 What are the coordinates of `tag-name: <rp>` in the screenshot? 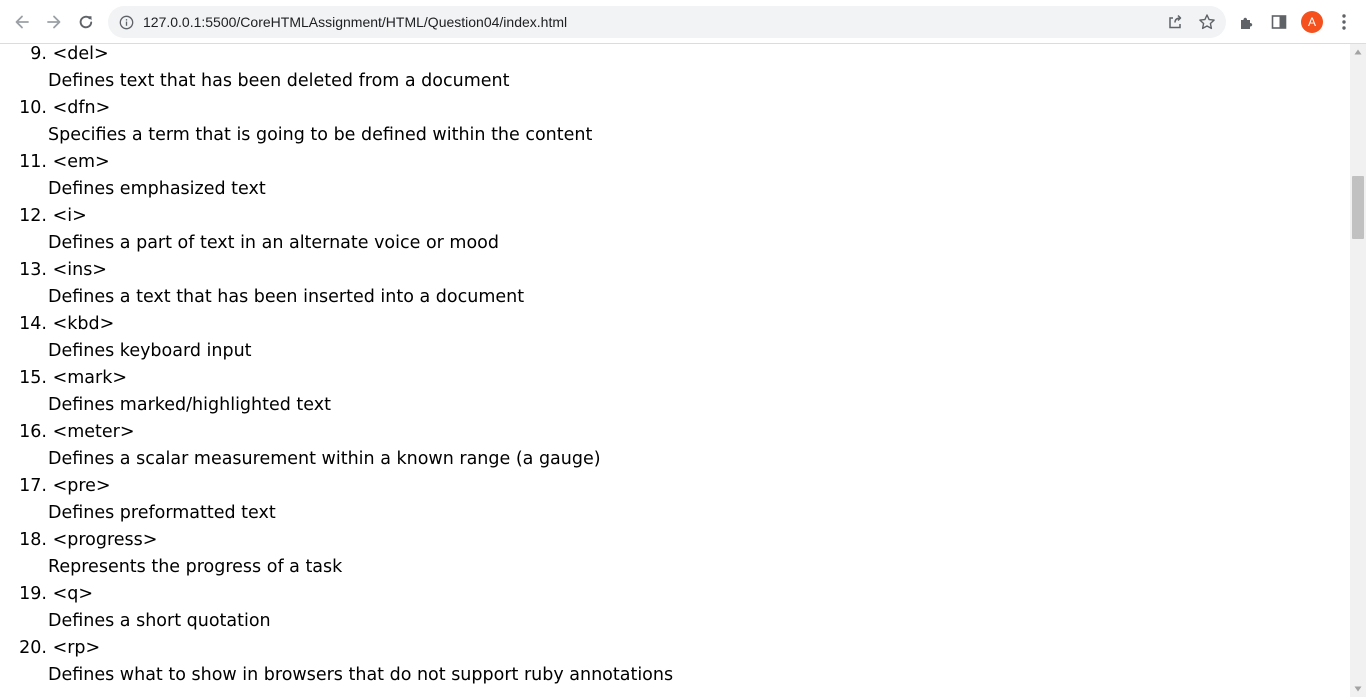 It's located at (76, 648).